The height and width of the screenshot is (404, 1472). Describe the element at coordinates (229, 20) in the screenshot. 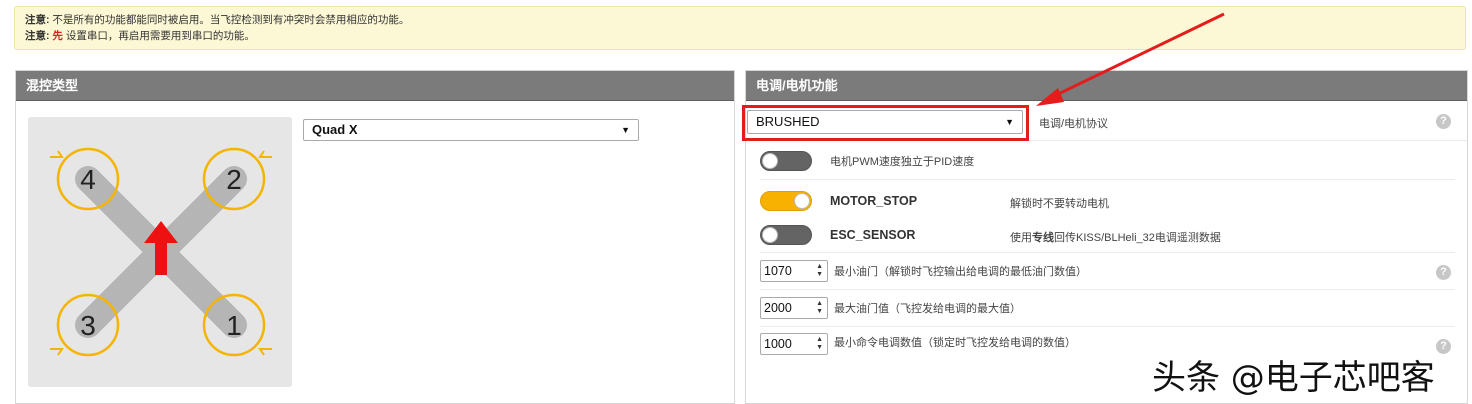

I see `notice-text: 不是所有的功能都能同时被启用。当飞控检测到有冲突时会禁用相应的功能。` at that location.